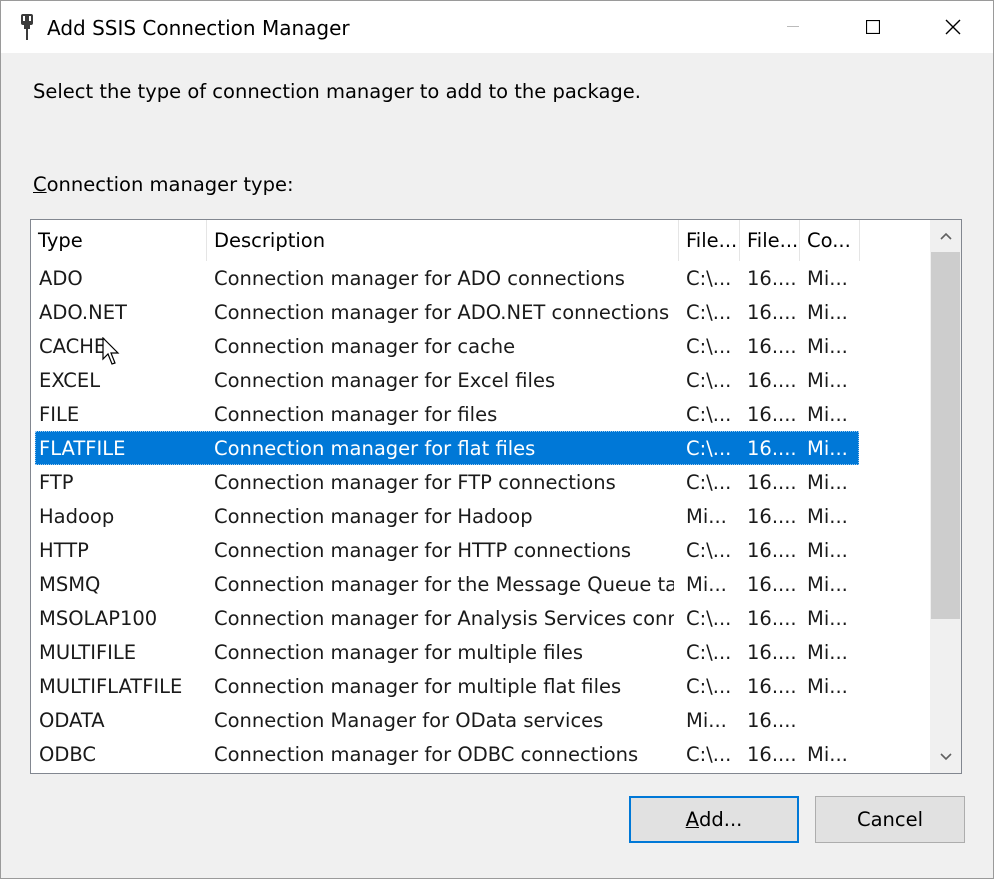 This screenshot has width=994, height=879. Describe the element at coordinates (399, 652) in the screenshot. I see `cell-description: Connection manager for multiple files` at that location.